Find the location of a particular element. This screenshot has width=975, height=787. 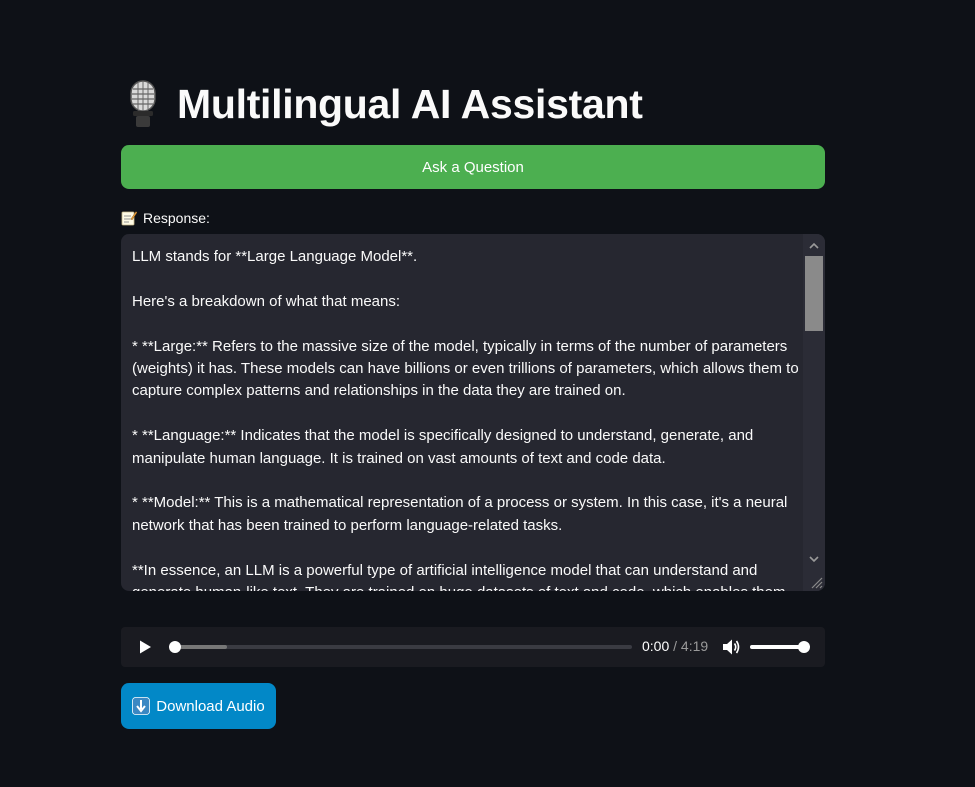

volume-knob is located at coordinates (804, 647).